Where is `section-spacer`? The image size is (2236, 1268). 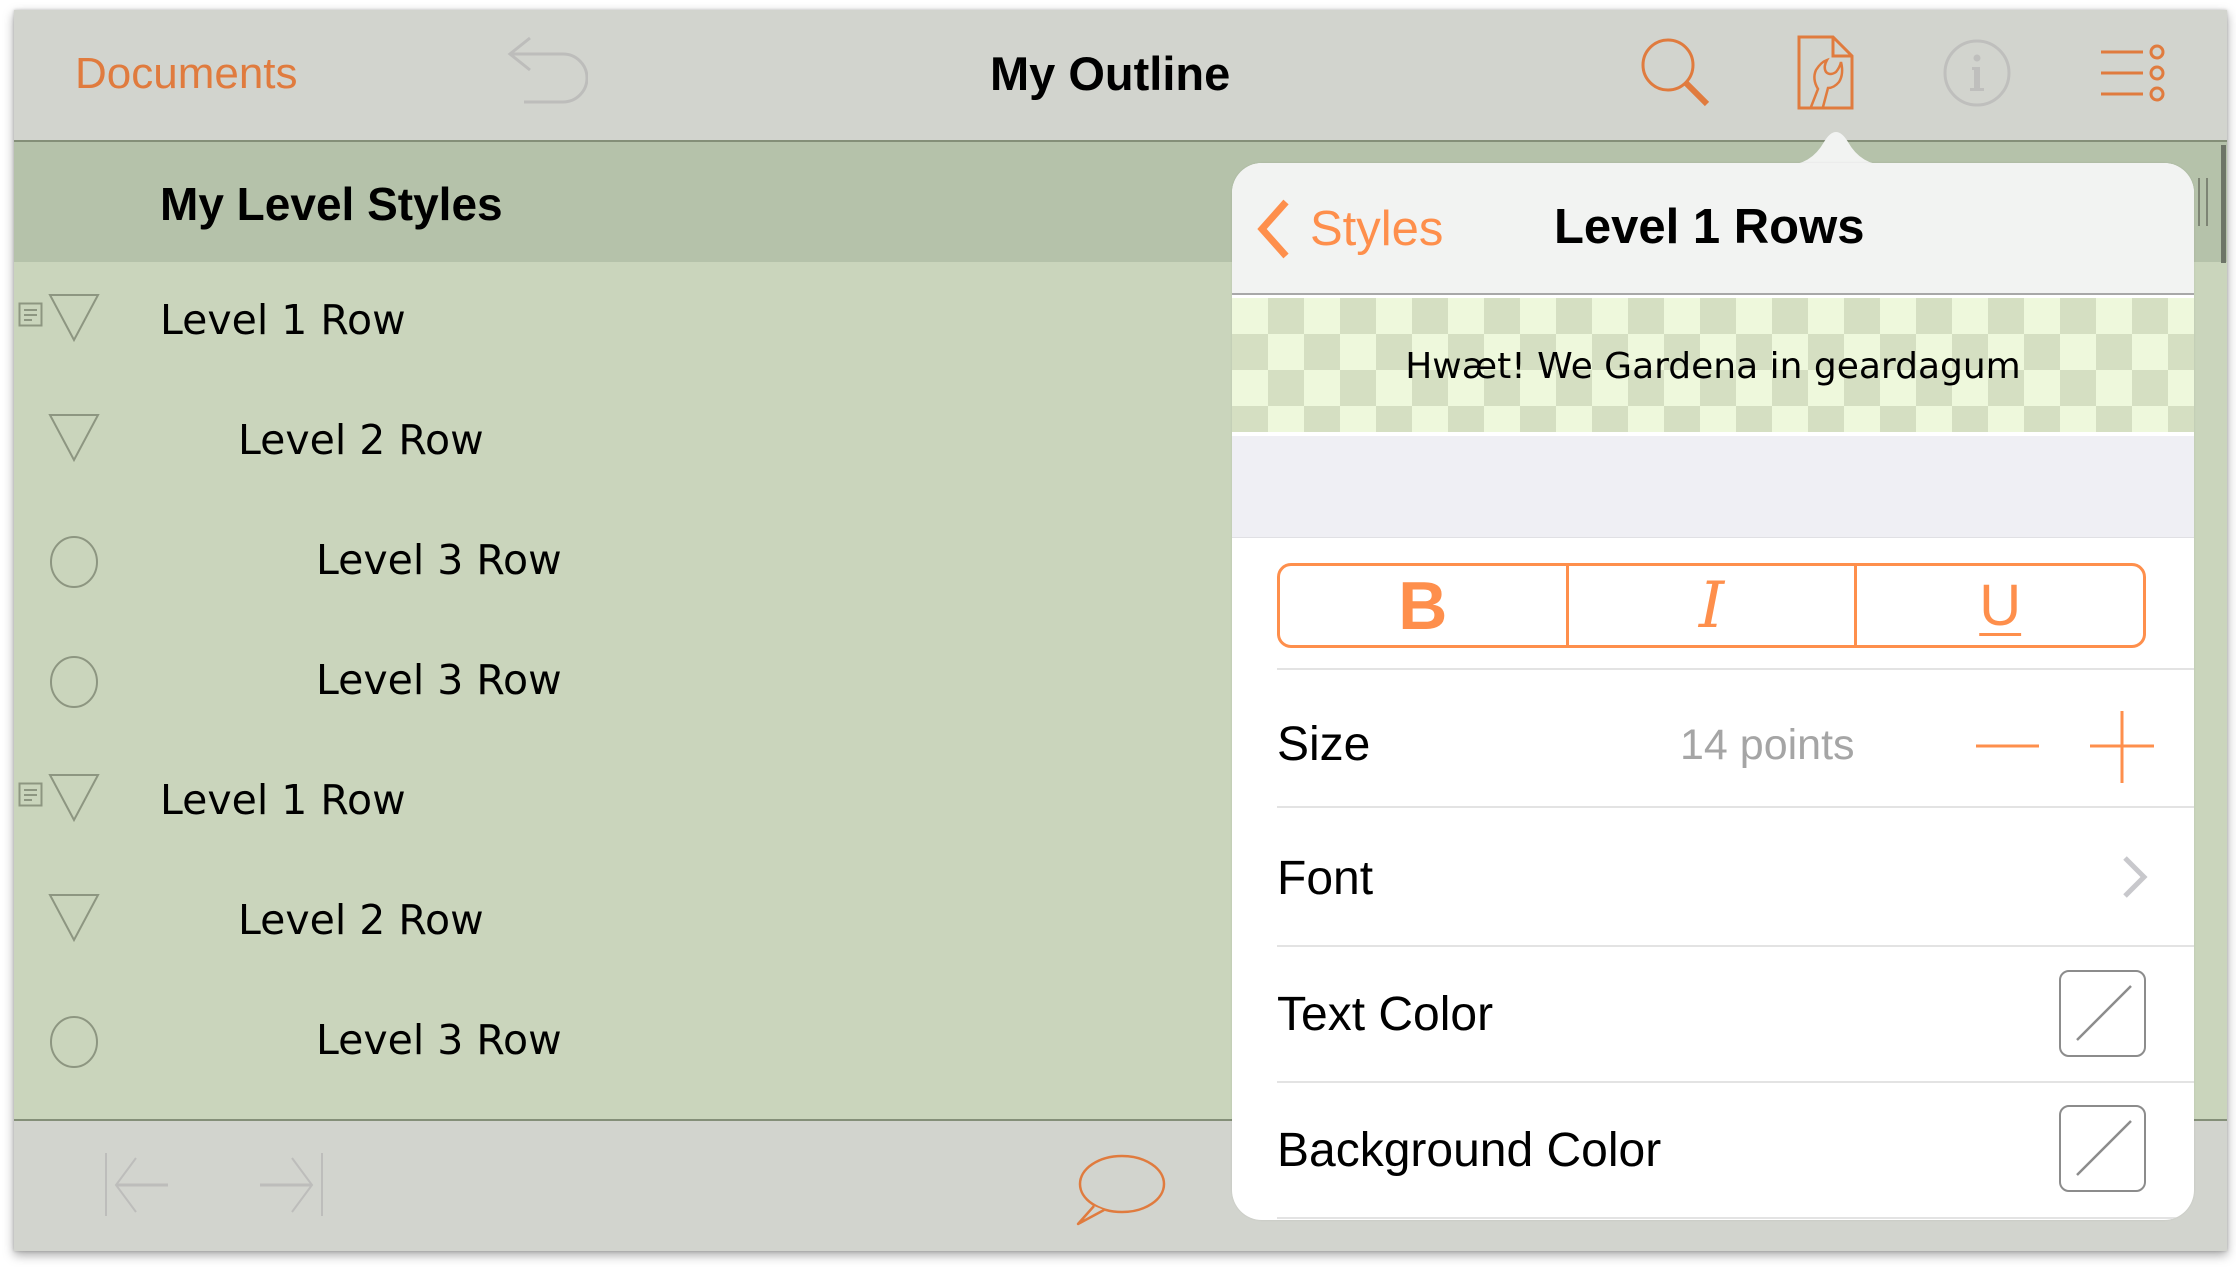
section-spacer is located at coordinates (1713, 487).